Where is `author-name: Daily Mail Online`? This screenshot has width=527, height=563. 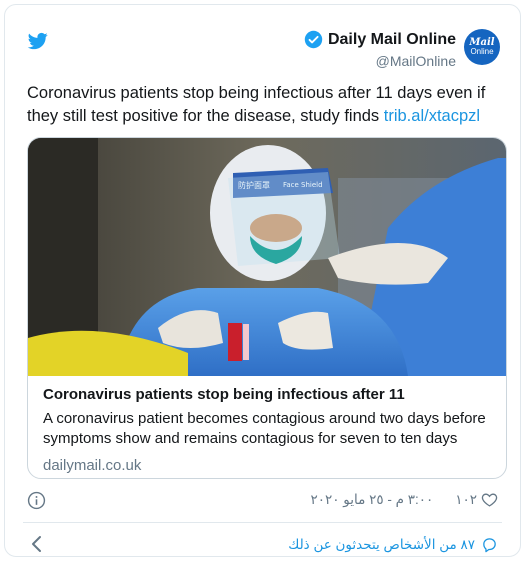
author-name: Daily Mail Online is located at coordinates (392, 40).